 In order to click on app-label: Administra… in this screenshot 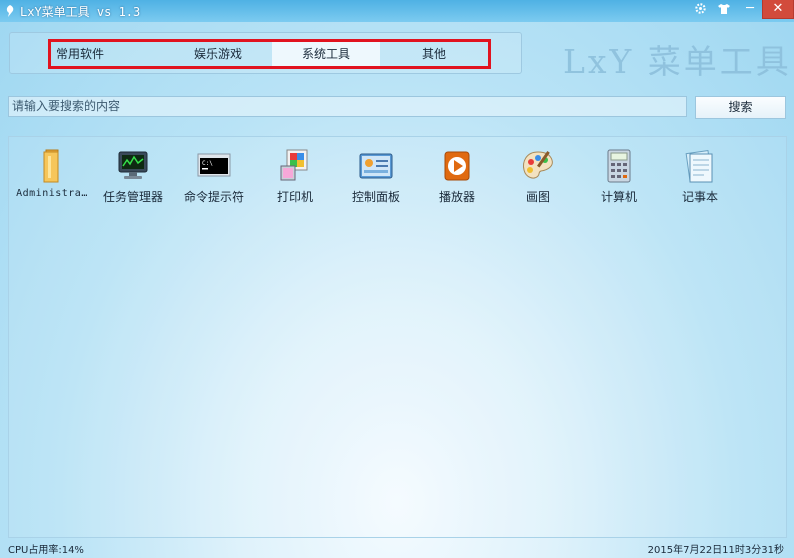, I will do `click(52, 193)`.